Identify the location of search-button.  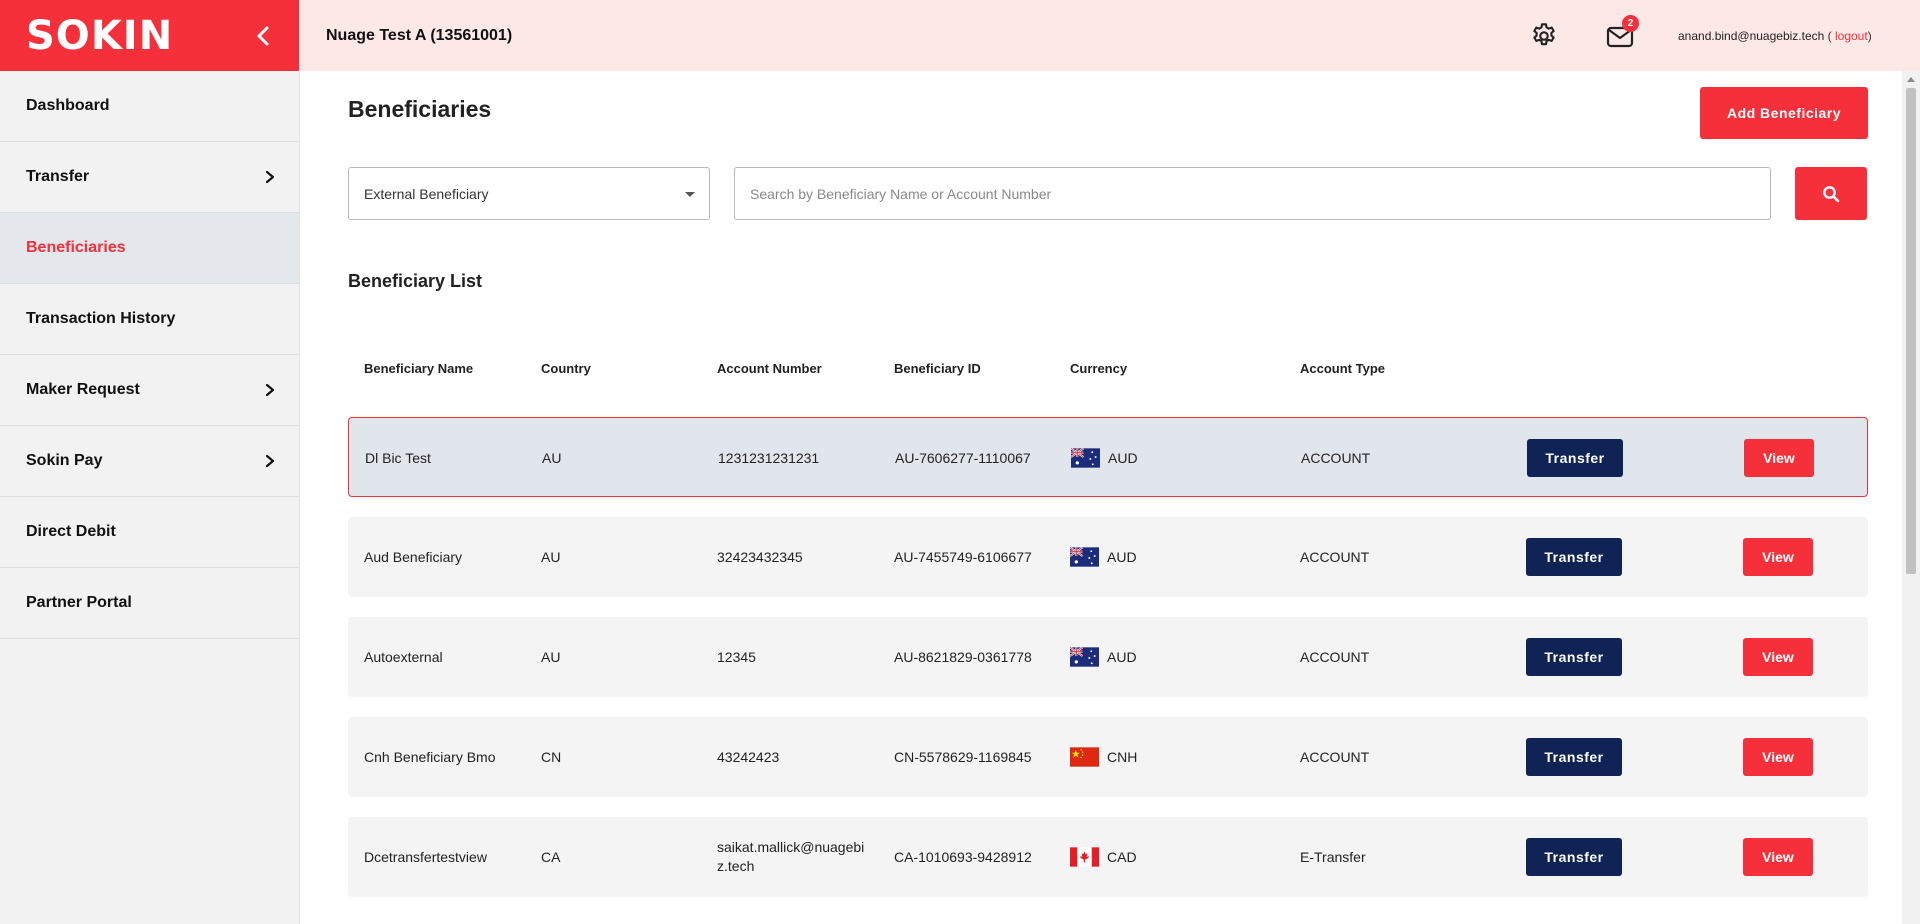
(1831, 193).